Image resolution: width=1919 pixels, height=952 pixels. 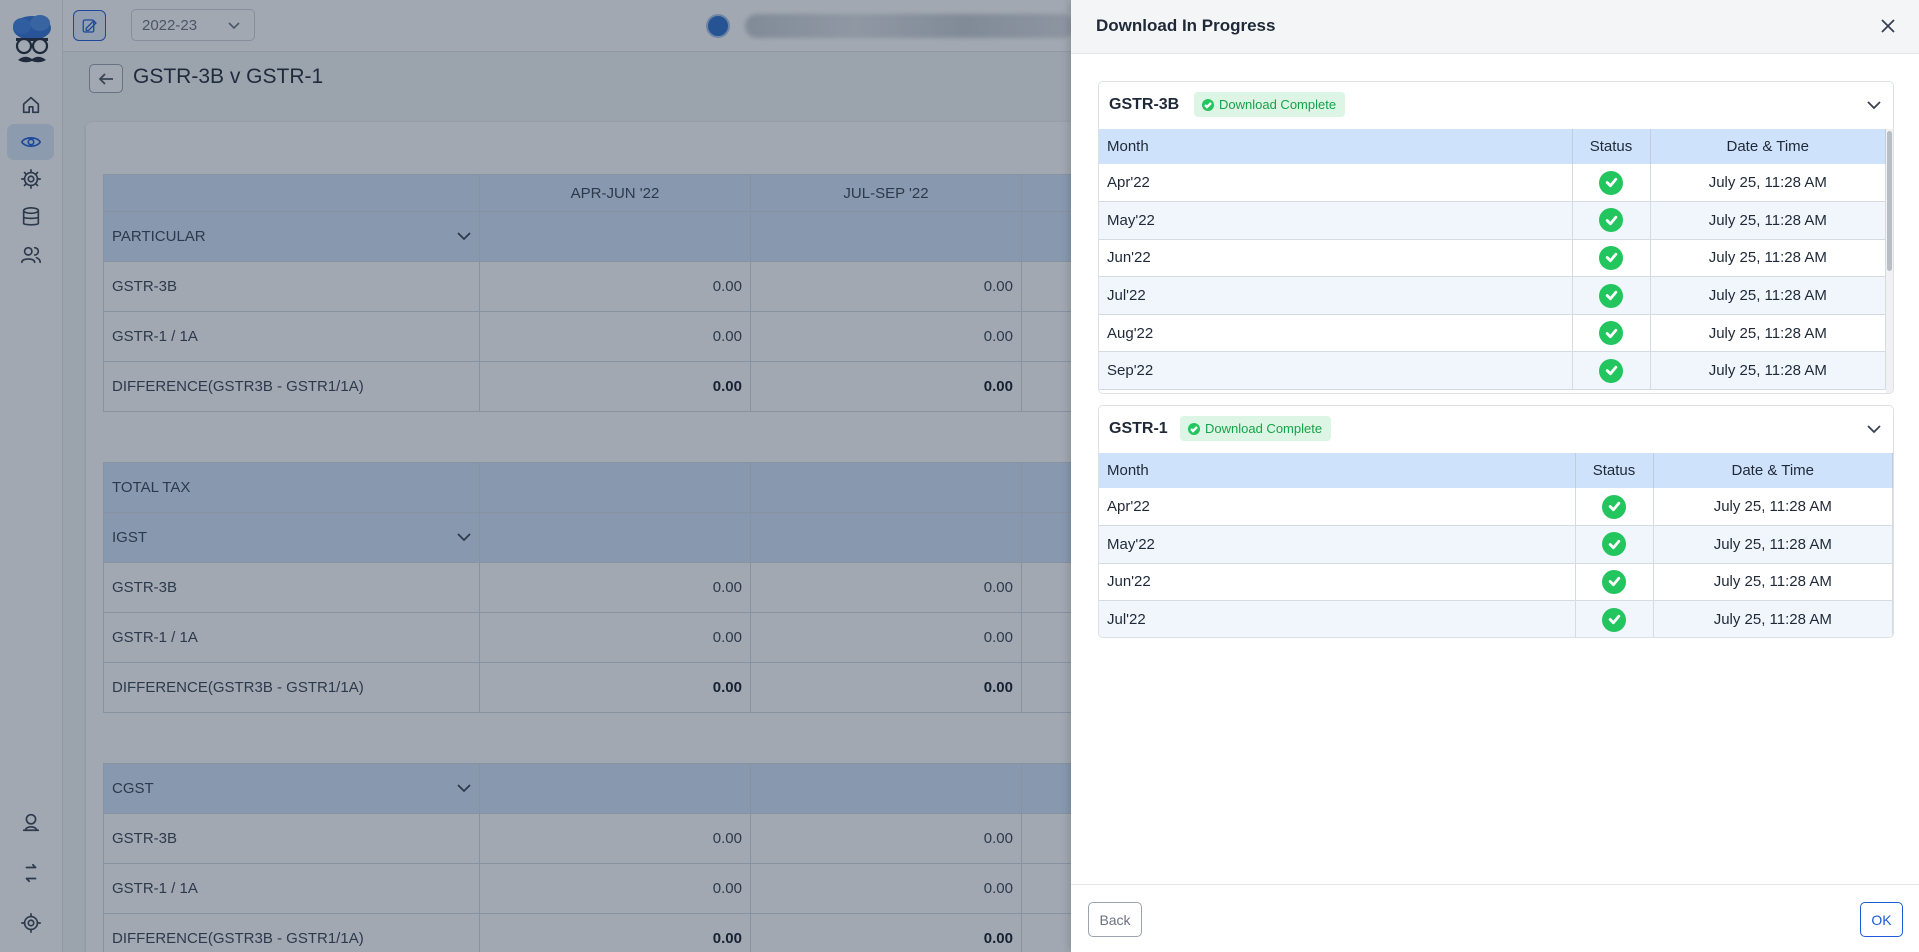 What do you see at coordinates (1496, 429) in the screenshot?
I see `panel-header: GSTR-1 Download Complete` at bounding box center [1496, 429].